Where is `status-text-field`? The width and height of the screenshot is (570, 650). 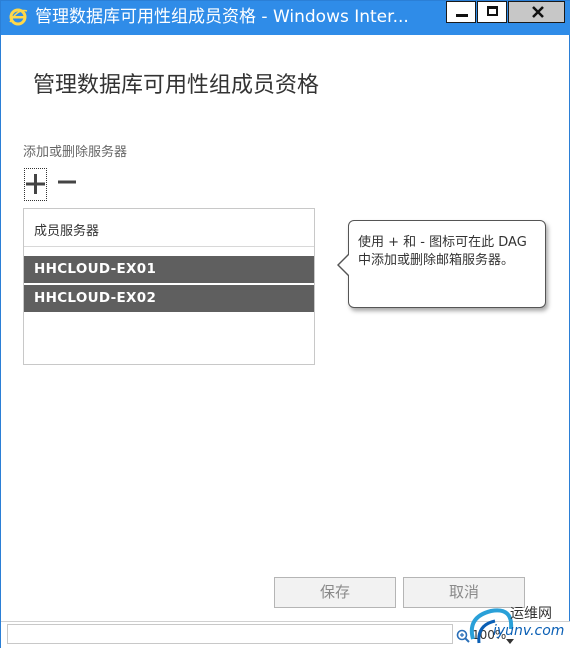 status-text-field is located at coordinates (230, 634).